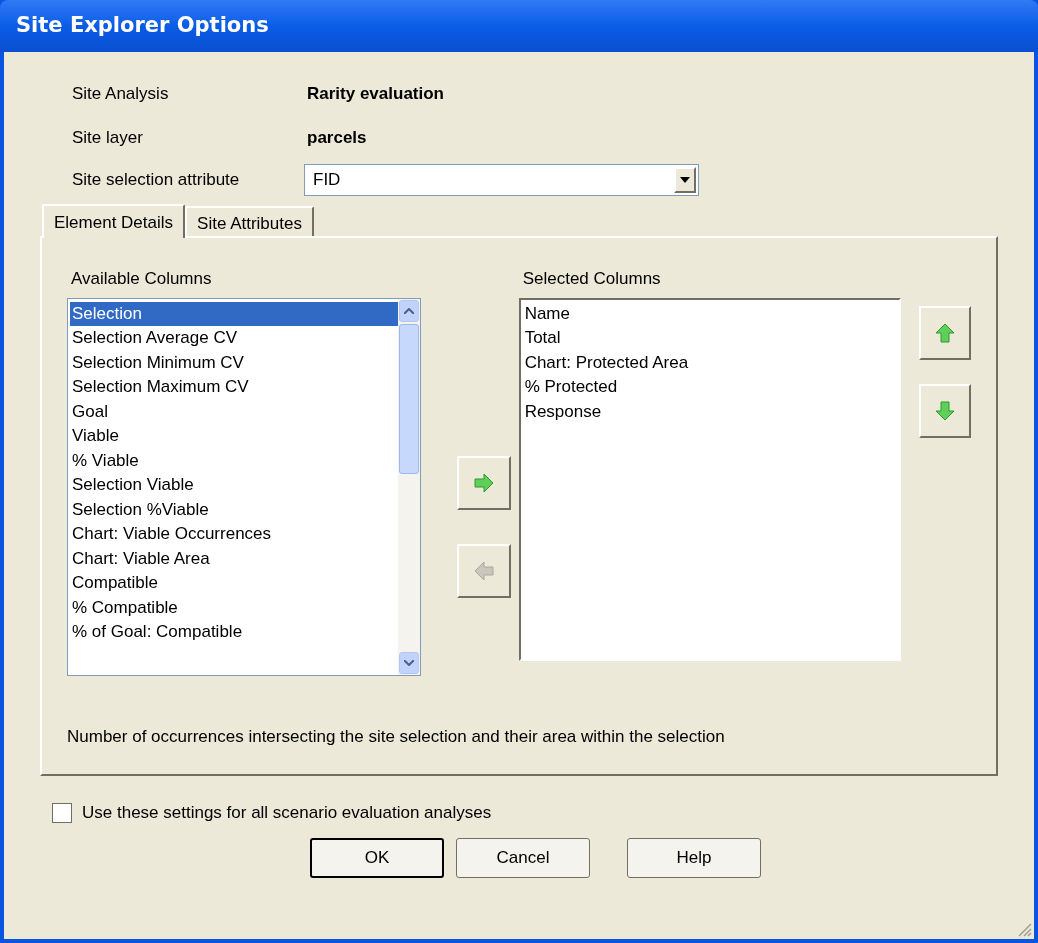  Describe the element at coordinates (249, 221) in the screenshot. I see `tab: Site Attributes` at that location.